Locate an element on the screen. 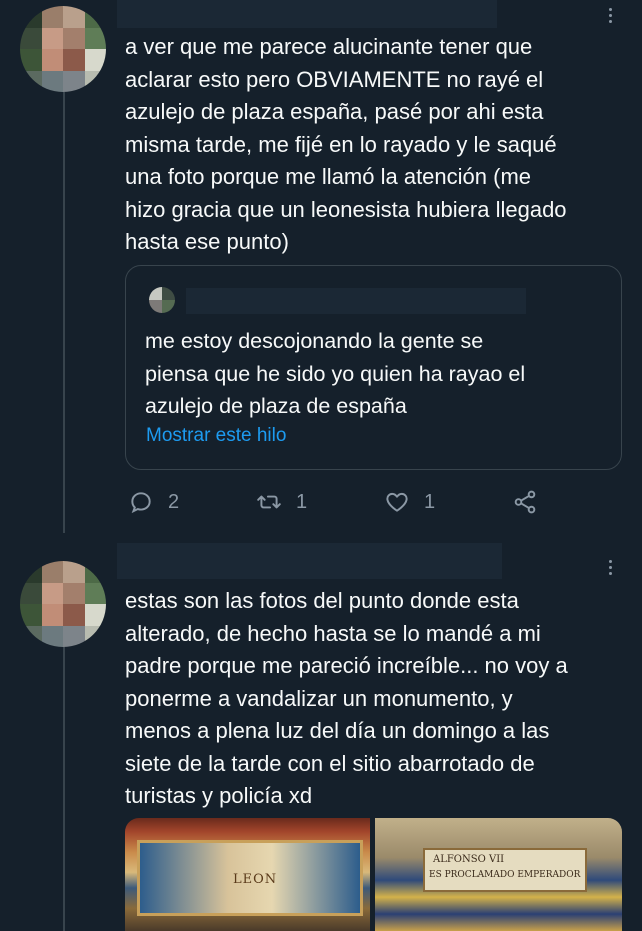 Image resolution: width=642 pixels, height=931 pixels. photo-1: LEON is located at coordinates (247, 874).